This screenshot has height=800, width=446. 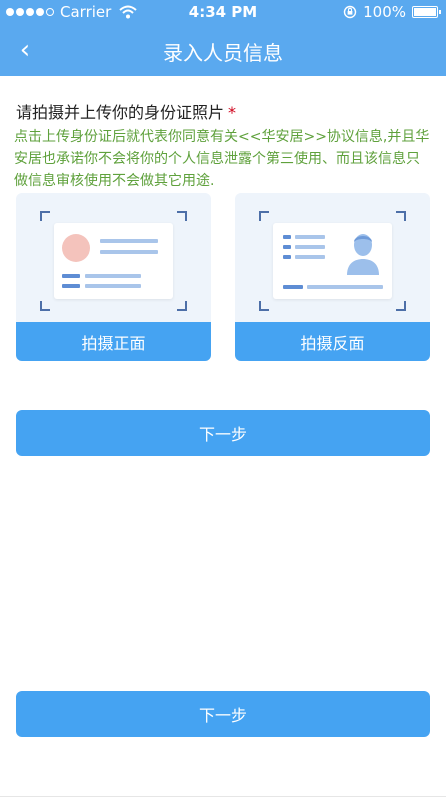 I want to click on id-back-frame, so click(x=332, y=261).